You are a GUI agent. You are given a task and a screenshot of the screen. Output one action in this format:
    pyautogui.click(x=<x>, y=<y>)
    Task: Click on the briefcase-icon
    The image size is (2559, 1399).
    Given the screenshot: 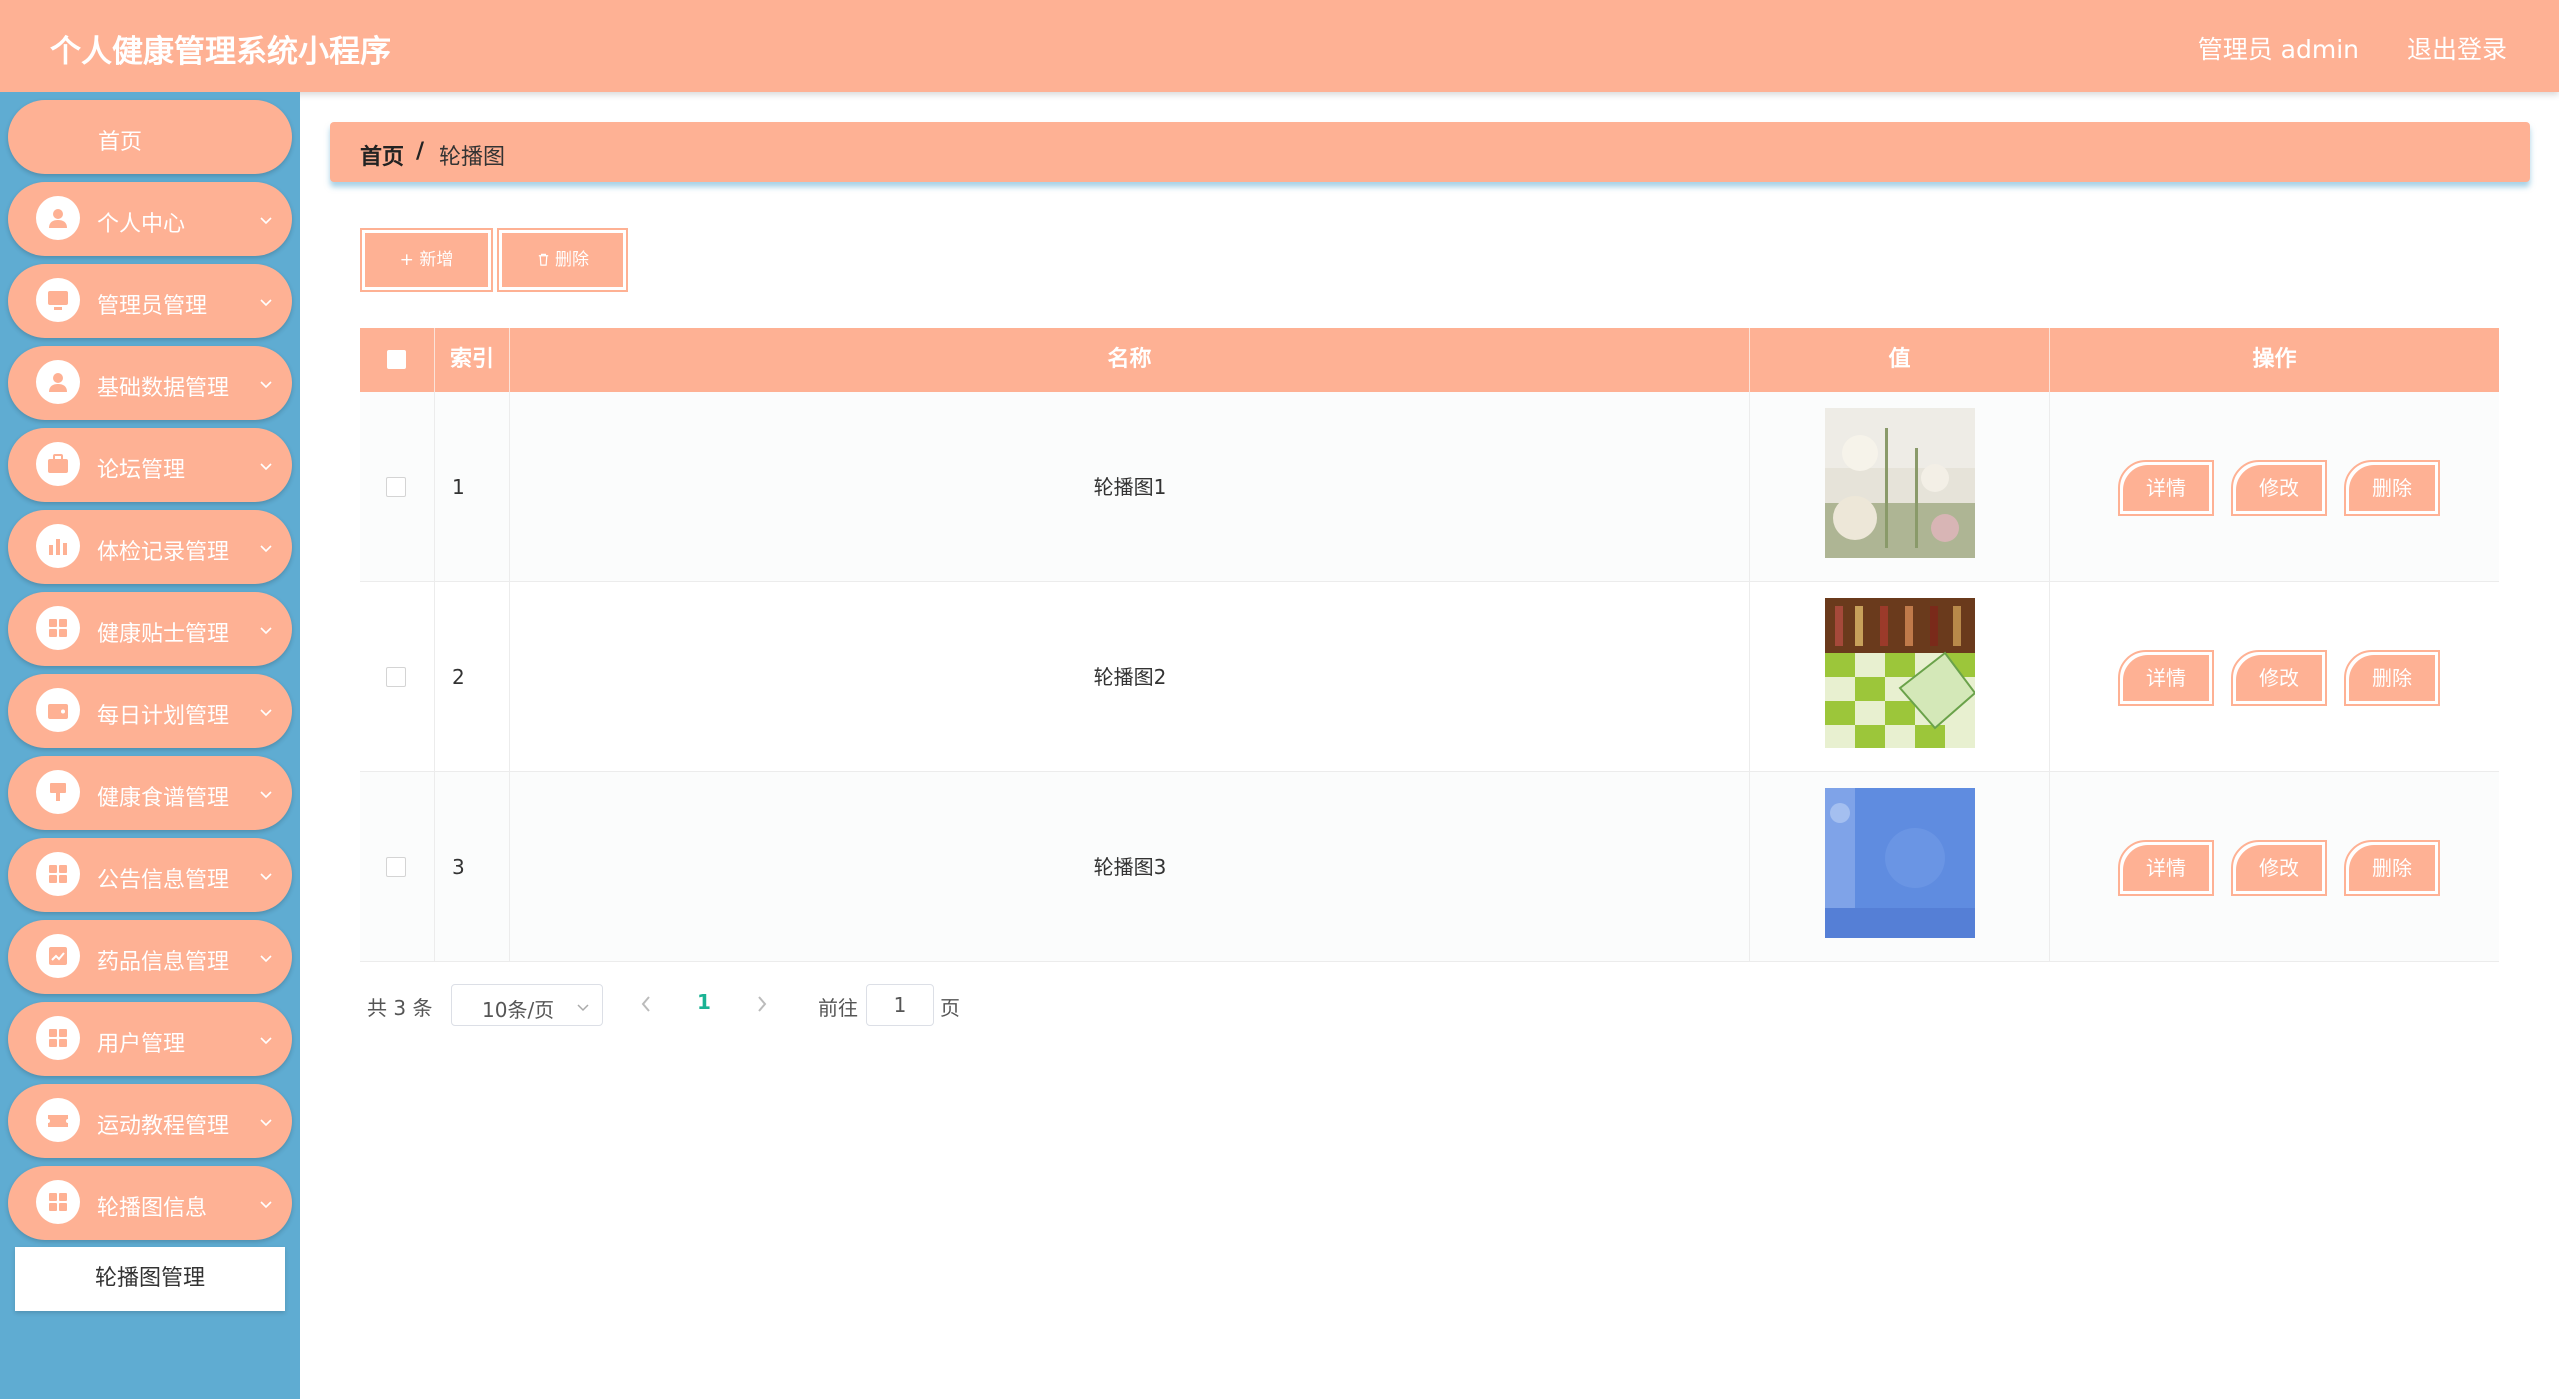 What is the action you would take?
    pyautogui.click(x=58, y=464)
    